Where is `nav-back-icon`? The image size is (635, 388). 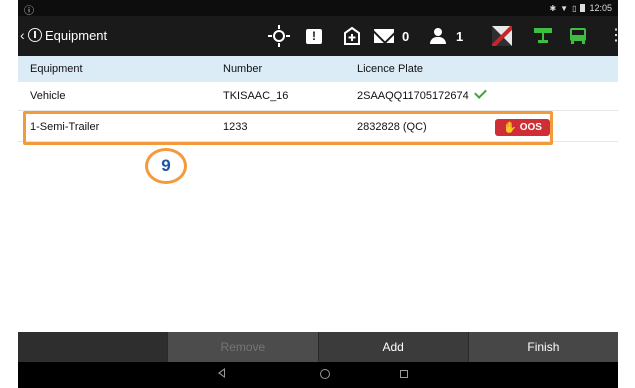 nav-back-icon is located at coordinates (221, 373).